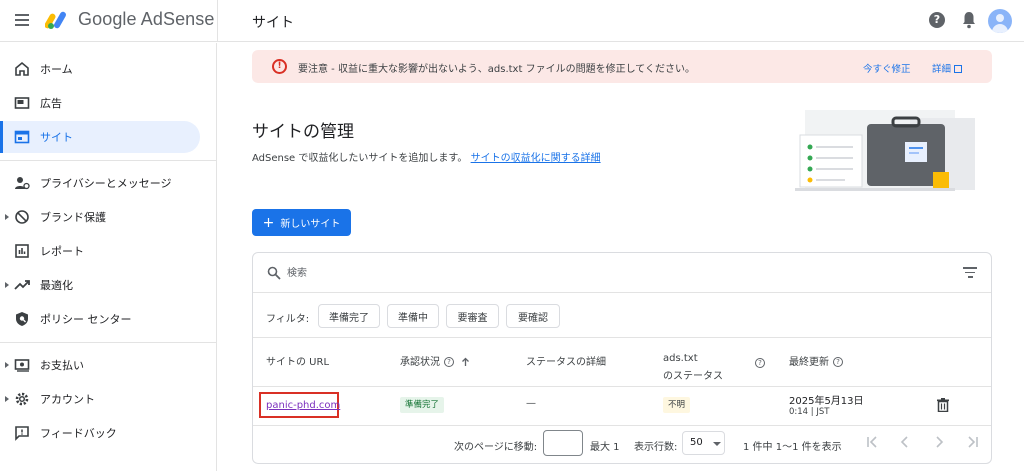  Describe the element at coordinates (420, 362) in the screenshot. I see `column-header-approval-label: 承認状況` at that location.